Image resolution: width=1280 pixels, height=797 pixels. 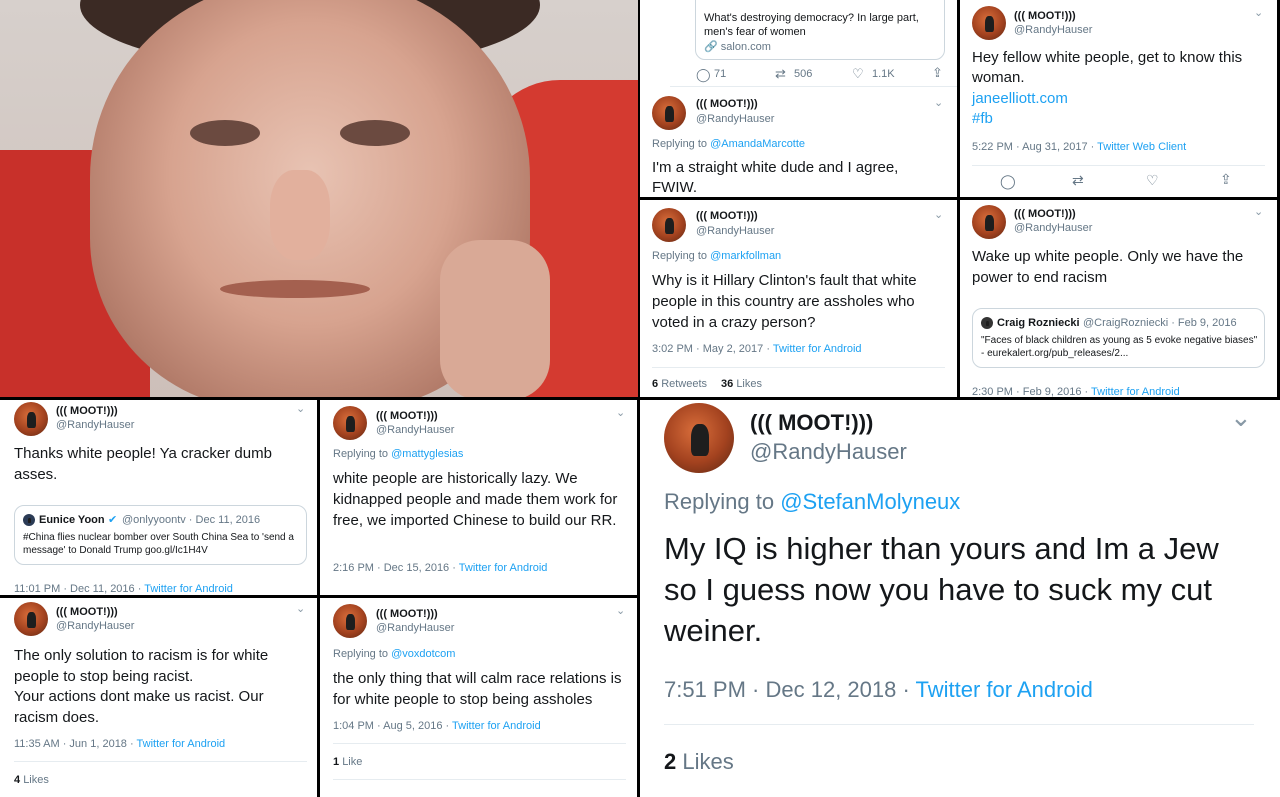 What do you see at coordinates (1020, 98) in the screenshot?
I see `tweet-link: janeelliott.com` at bounding box center [1020, 98].